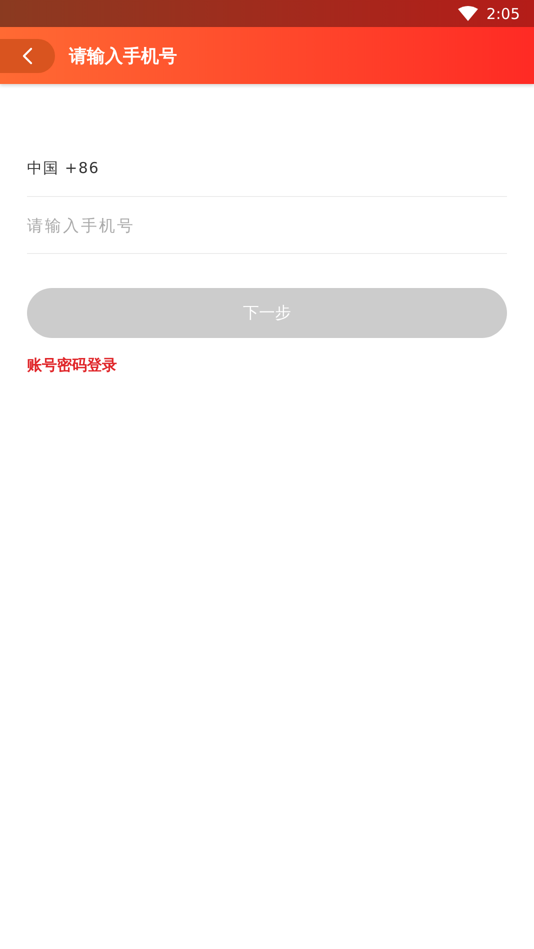 The width and height of the screenshot is (534, 949). I want to click on phone-input-field: 请输入手机号, so click(267, 225).